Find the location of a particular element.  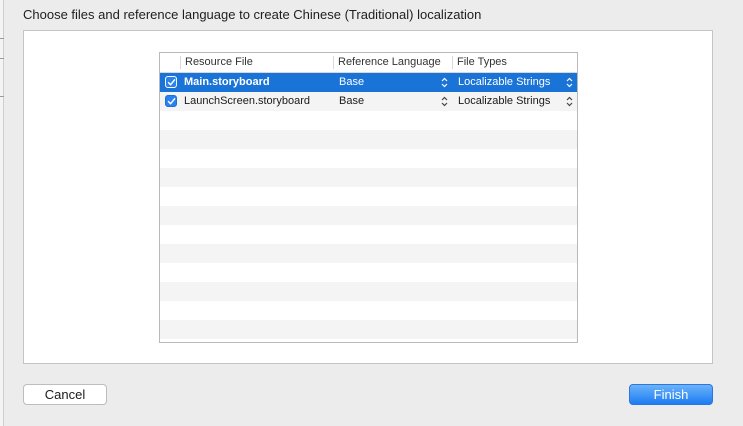

resource-file-name: LaunchScreen.storyboard is located at coordinates (247, 101).